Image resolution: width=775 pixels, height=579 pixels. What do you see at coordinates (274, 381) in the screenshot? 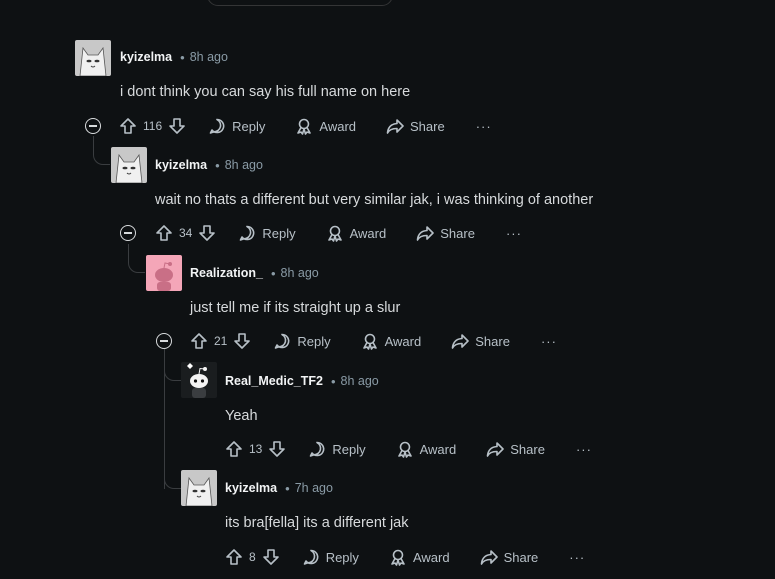
I see `comment-author: Real_Medic_TF2` at bounding box center [274, 381].